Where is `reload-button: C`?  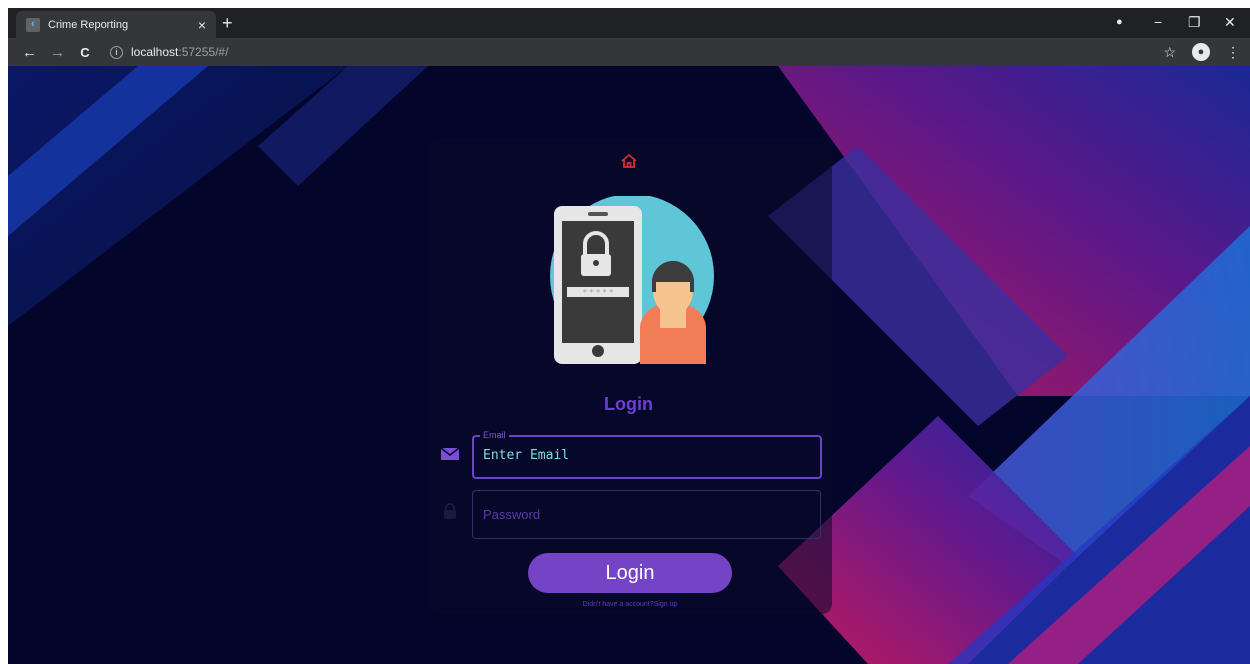
reload-button: C is located at coordinates (85, 52).